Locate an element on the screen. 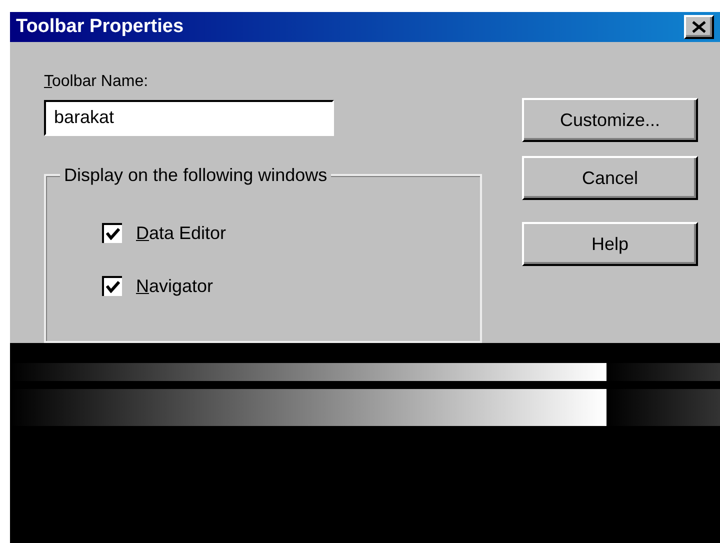  checkbox-label: Navigator is located at coordinates (175, 286).